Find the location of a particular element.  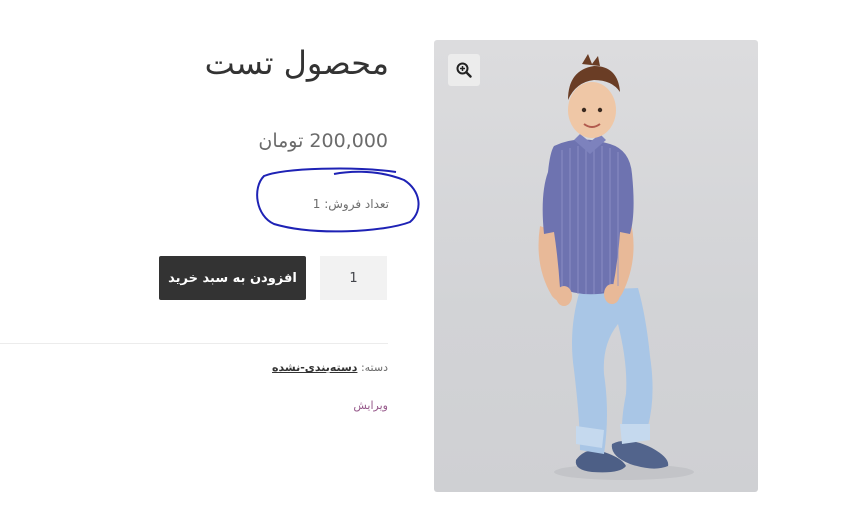

product-meta-category: دسته: دسته‌بندی-نشده is located at coordinates (330, 367).